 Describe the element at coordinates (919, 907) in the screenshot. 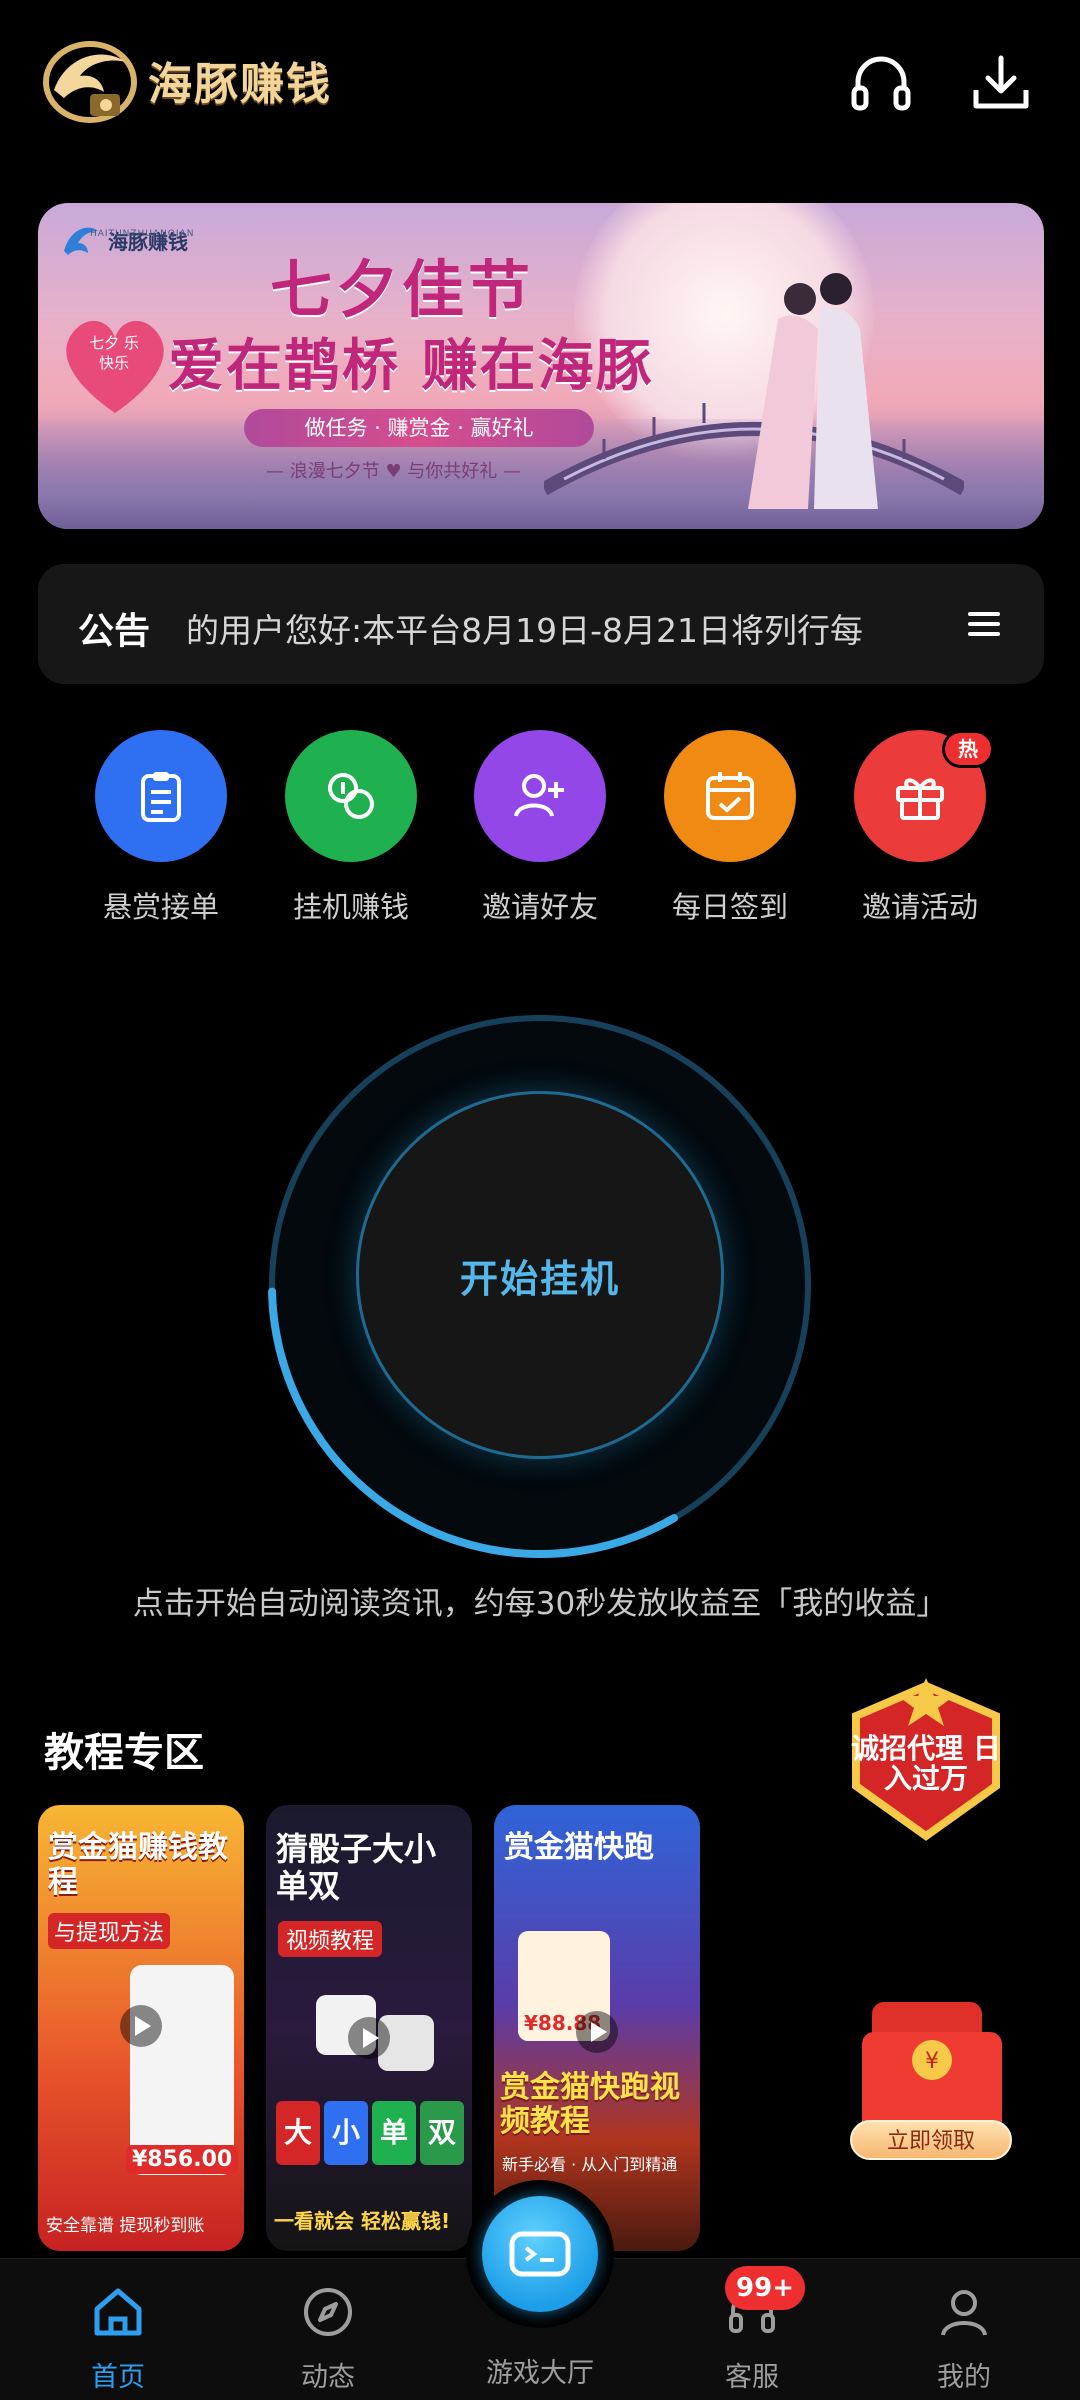

I see `action-label: 邀请活动` at that location.